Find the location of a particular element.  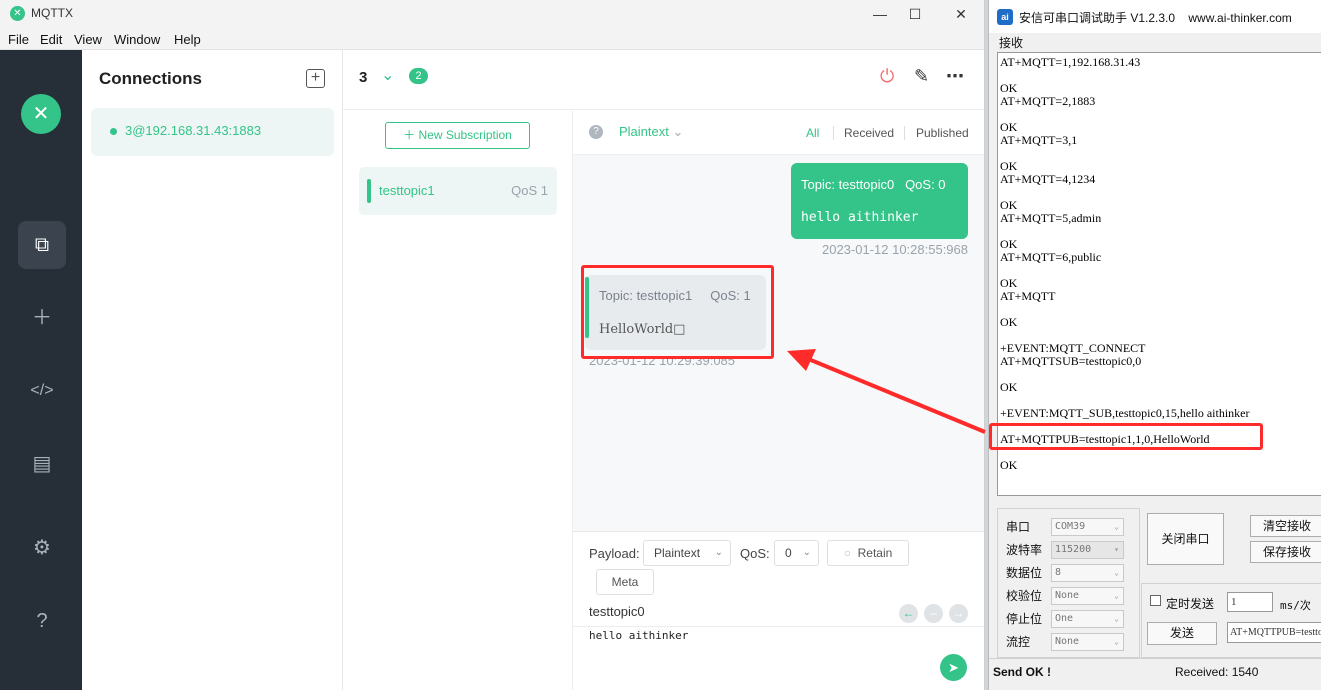

annotation-arrow-icon is located at coordinates (886, 391).